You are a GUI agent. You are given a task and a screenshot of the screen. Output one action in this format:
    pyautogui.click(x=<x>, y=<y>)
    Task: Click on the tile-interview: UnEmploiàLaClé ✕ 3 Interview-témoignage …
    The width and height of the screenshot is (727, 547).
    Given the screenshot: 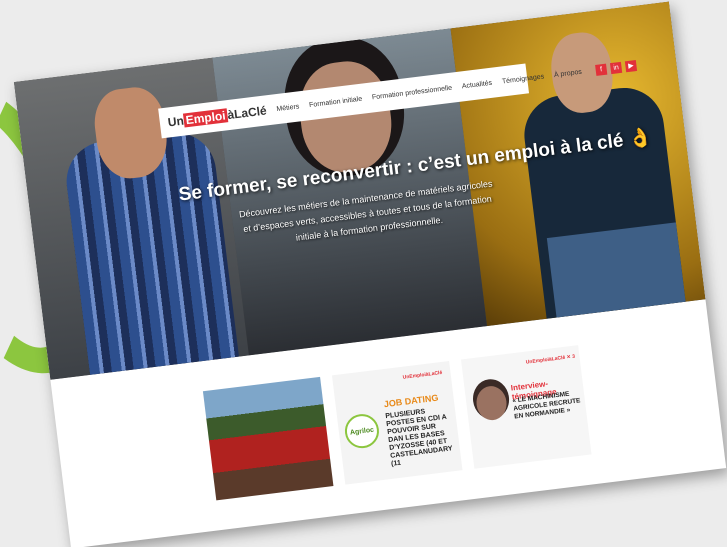 What is the action you would take?
    pyautogui.click(x=526, y=407)
    